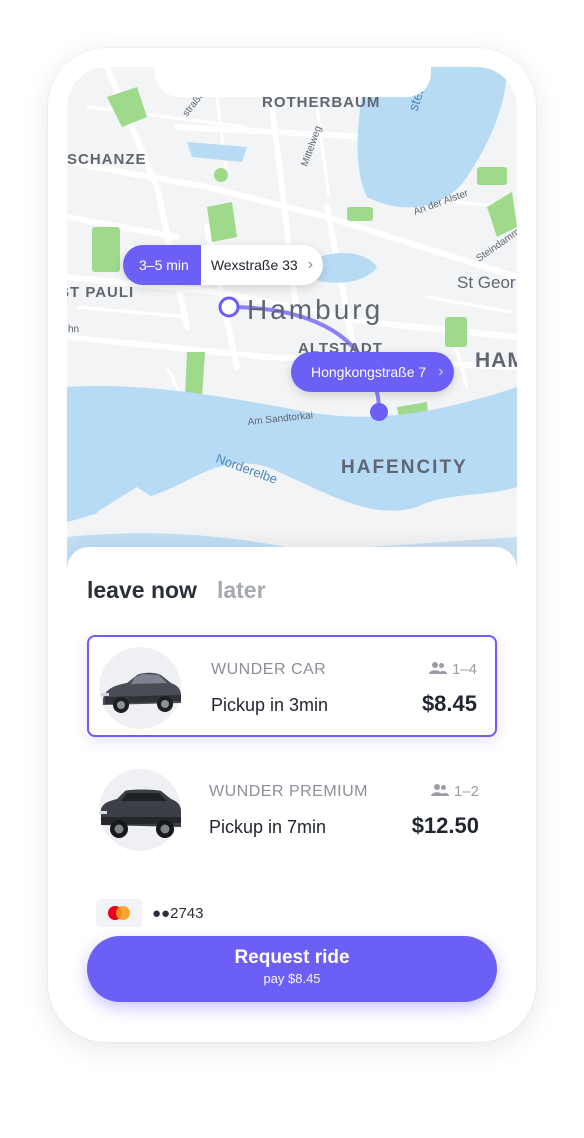  Describe the element at coordinates (150, 913) in the screenshot. I see `payment-method: ●●2743` at that location.